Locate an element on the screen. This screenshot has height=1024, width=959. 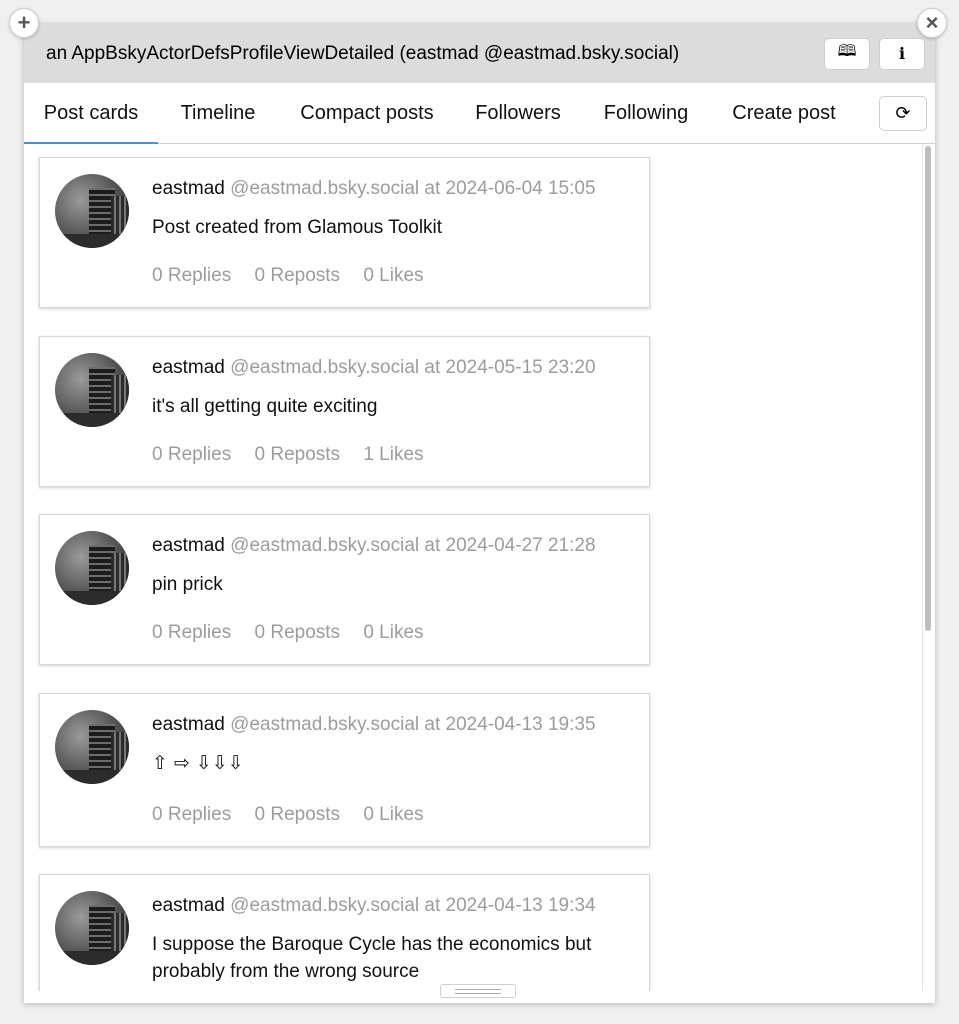
post-text: pin prick is located at coordinates (187, 584).